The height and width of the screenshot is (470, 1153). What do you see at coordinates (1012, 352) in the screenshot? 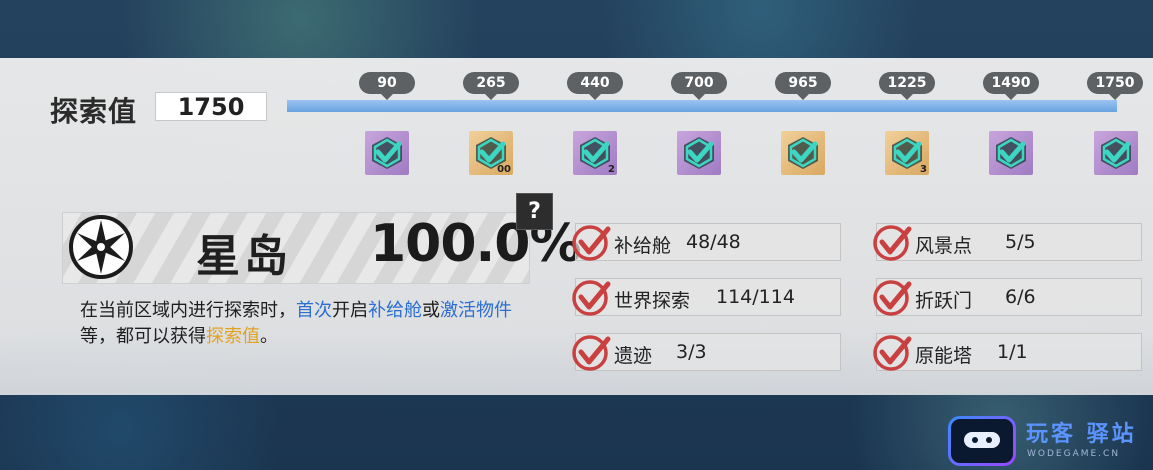
I see `stat-value: 1/1` at bounding box center [1012, 352].